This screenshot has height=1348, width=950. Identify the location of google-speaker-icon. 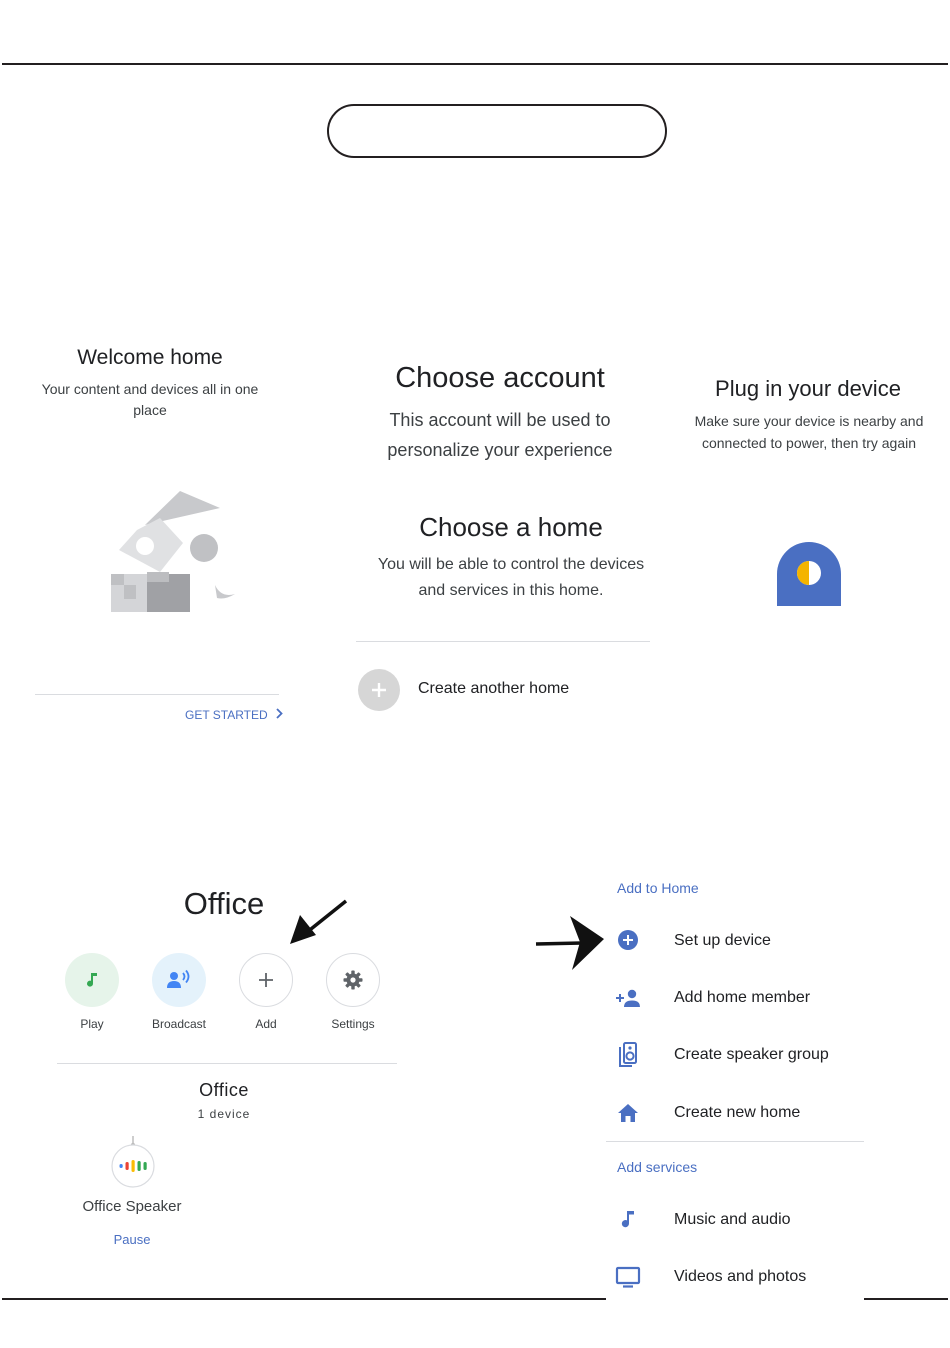
(133, 1162).